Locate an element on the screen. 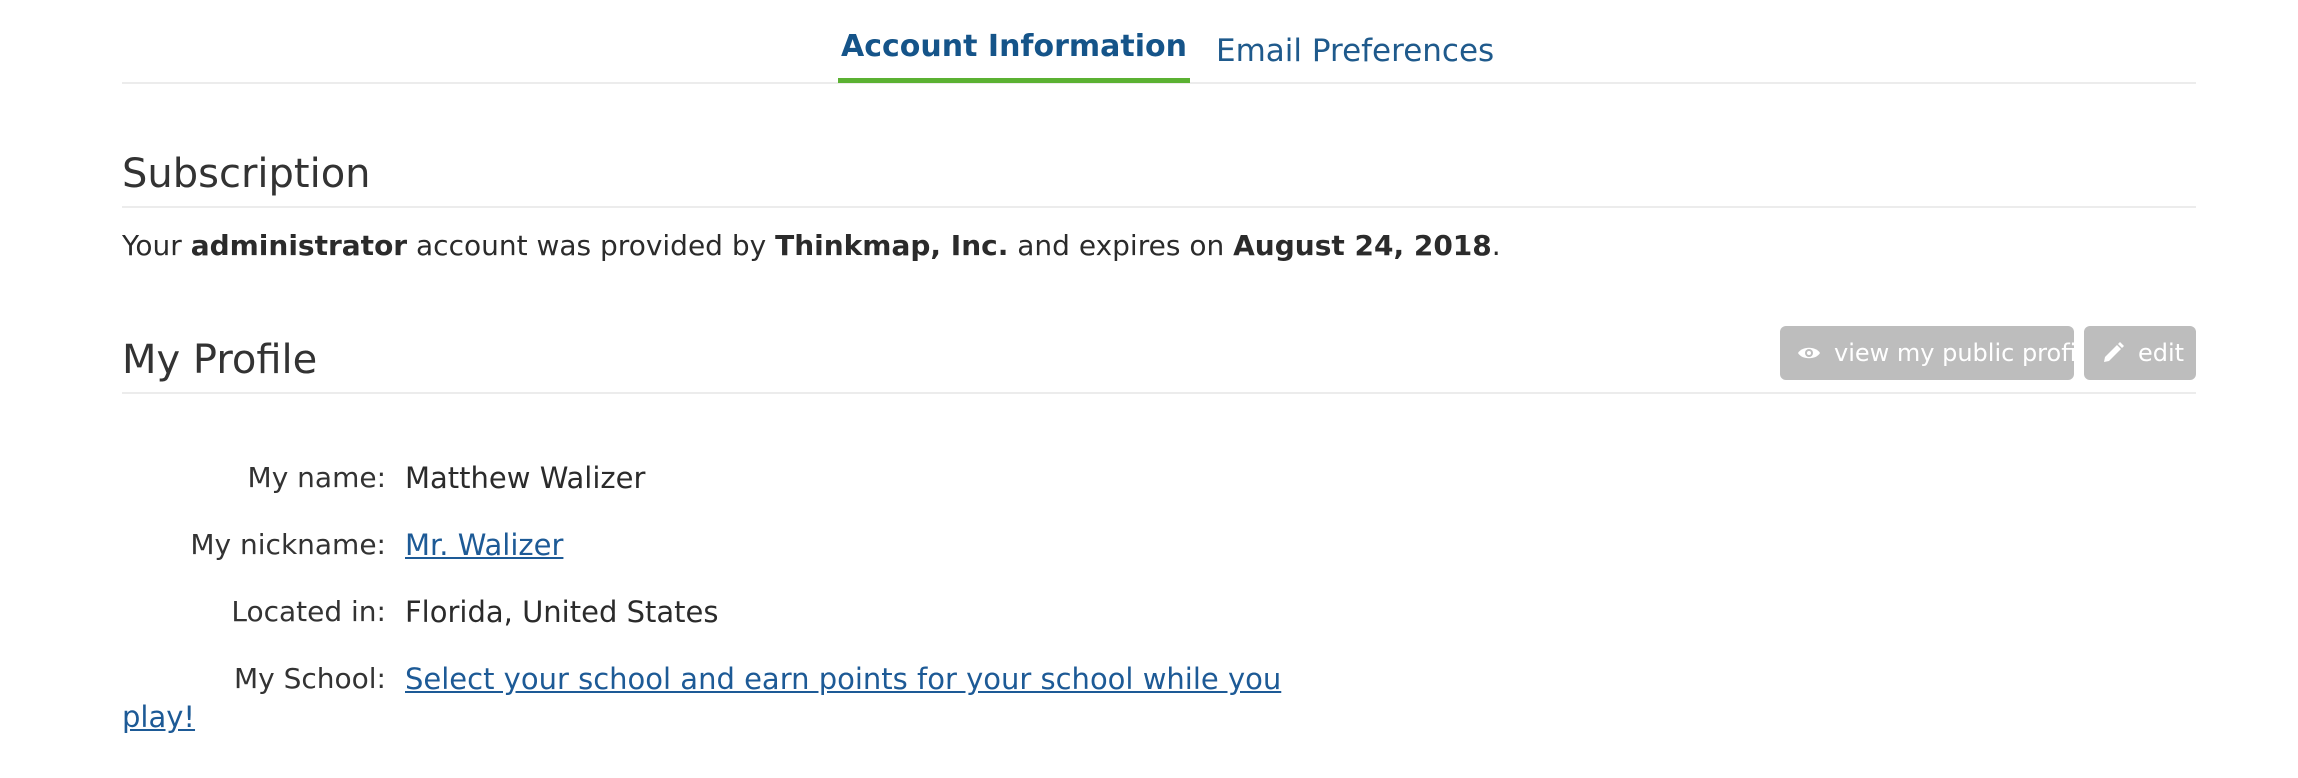 Image resolution: width=2298 pixels, height=778 pixels. location-label: Located in: is located at coordinates (308, 611).